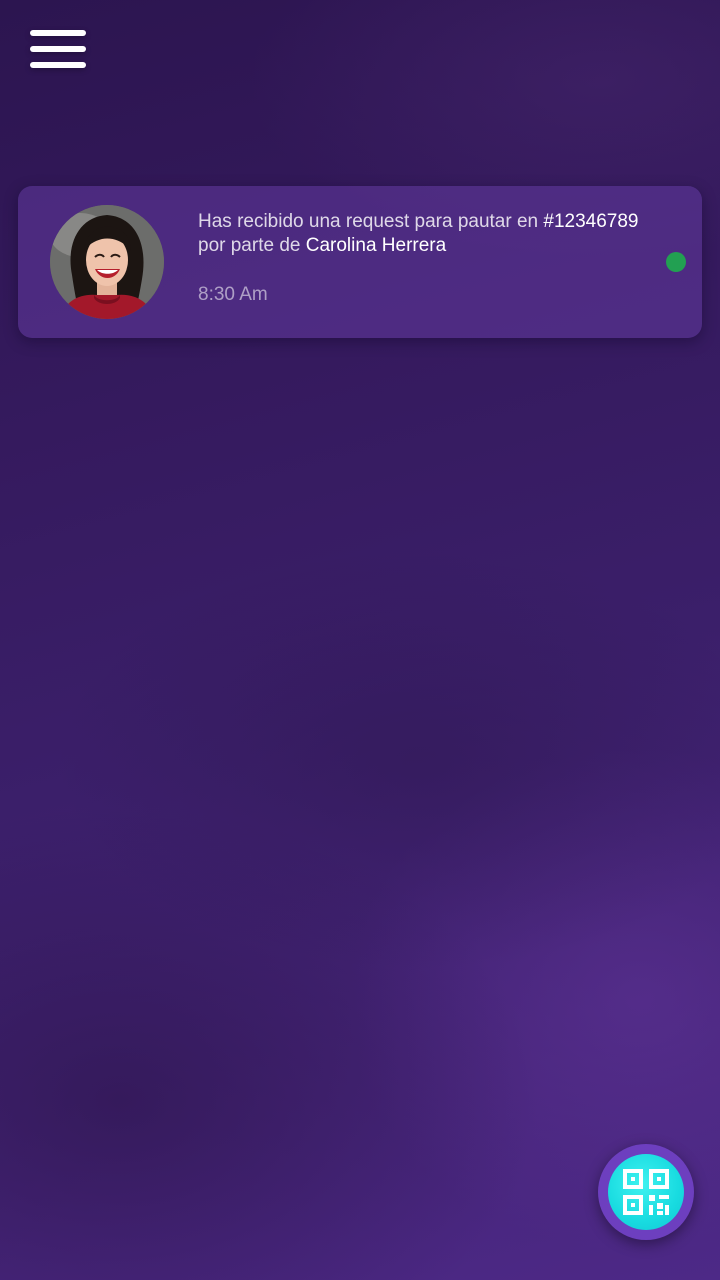  What do you see at coordinates (676, 262) in the screenshot?
I see `unread-indicator` at bounding box center [676, 262].